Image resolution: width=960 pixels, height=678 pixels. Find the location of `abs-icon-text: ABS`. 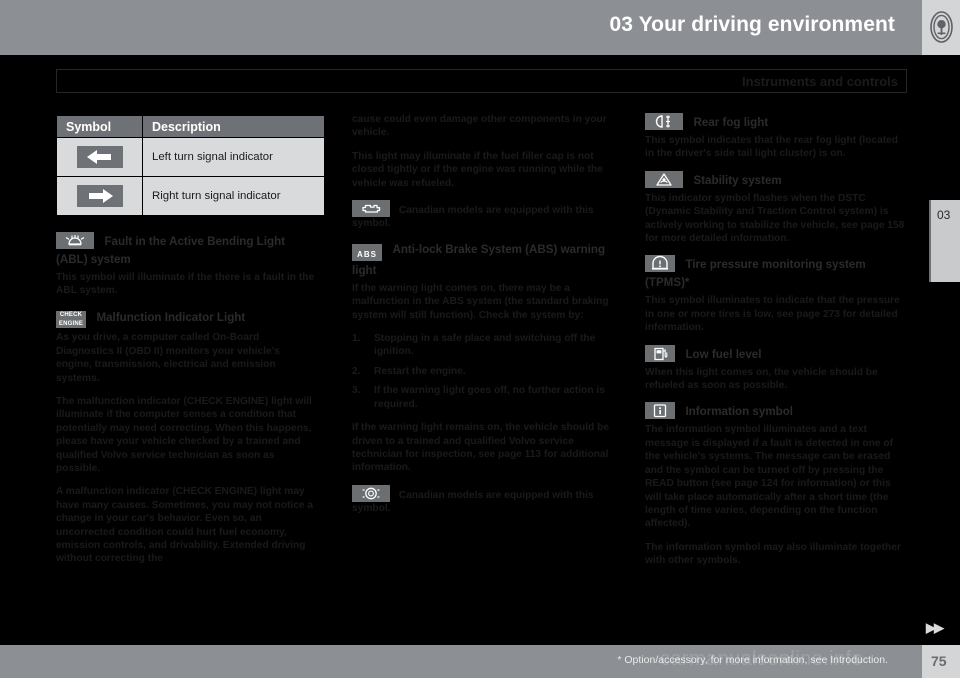

abs-icon-text: ABS is located at coordinates (367, 254).